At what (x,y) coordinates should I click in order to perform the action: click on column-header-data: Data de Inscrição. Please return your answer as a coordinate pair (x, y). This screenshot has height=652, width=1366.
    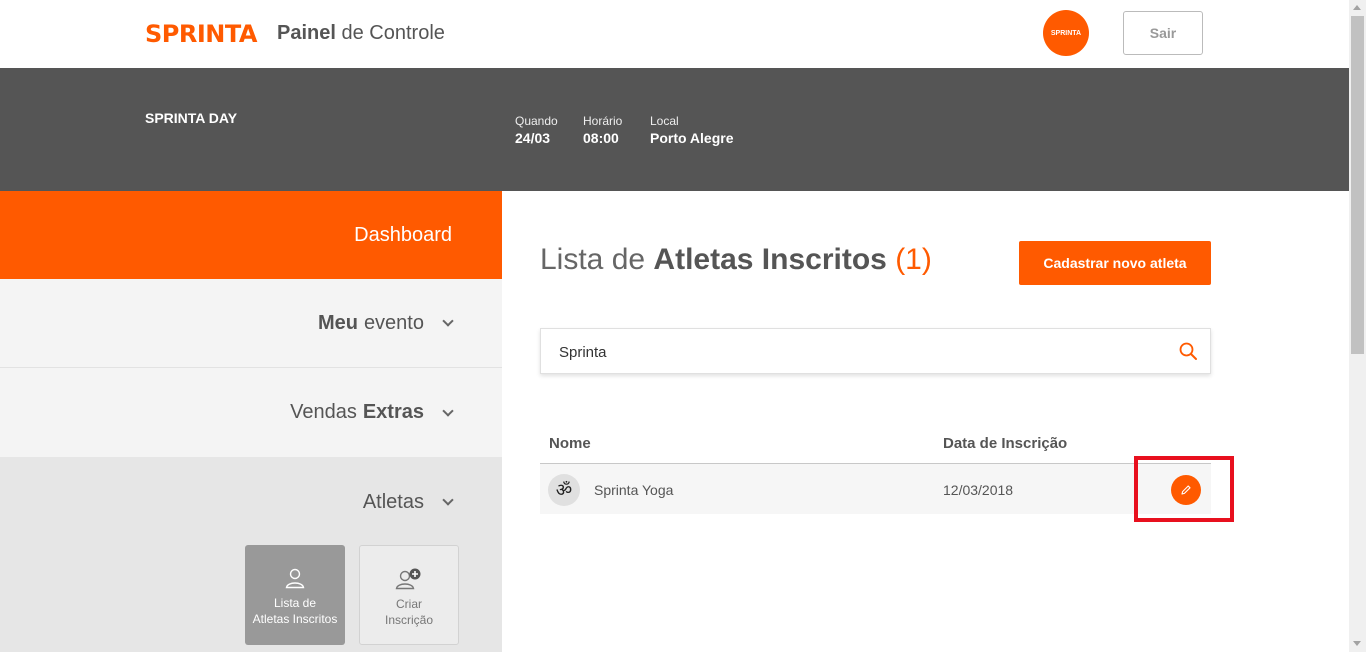
    Looking at the image, I should click on (1005, 443).